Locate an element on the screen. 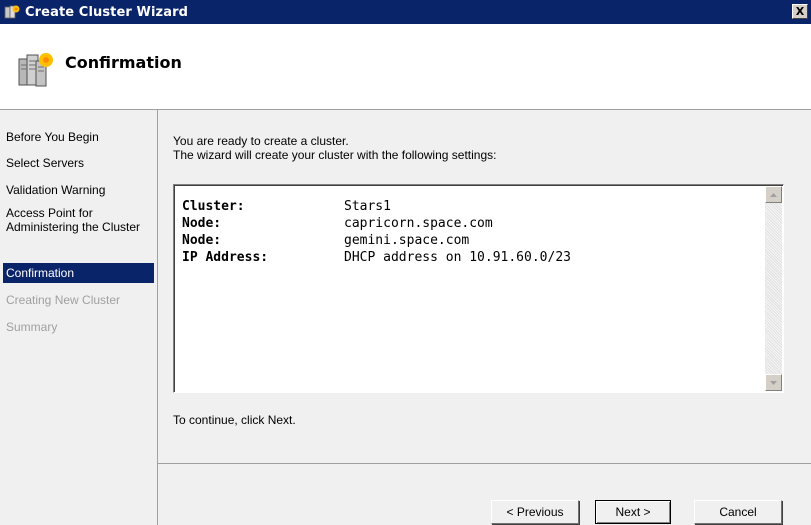 The image size is (811, 525). page-title: Confirmation is located at coordinates (123, 62).